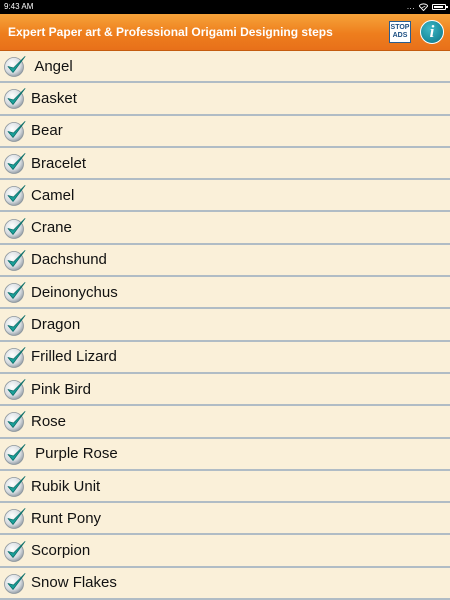 The image size is (450, 600). Describe the element at coordinates (61, 389) in the screenshot. I see `list-item-label: Pink Bird` at that location.